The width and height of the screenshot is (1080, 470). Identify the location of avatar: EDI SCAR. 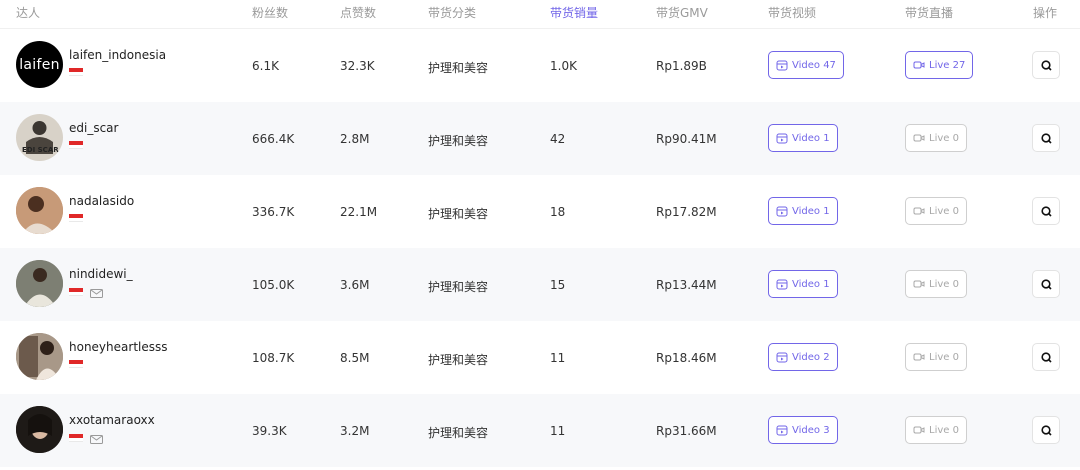
(39, 137).